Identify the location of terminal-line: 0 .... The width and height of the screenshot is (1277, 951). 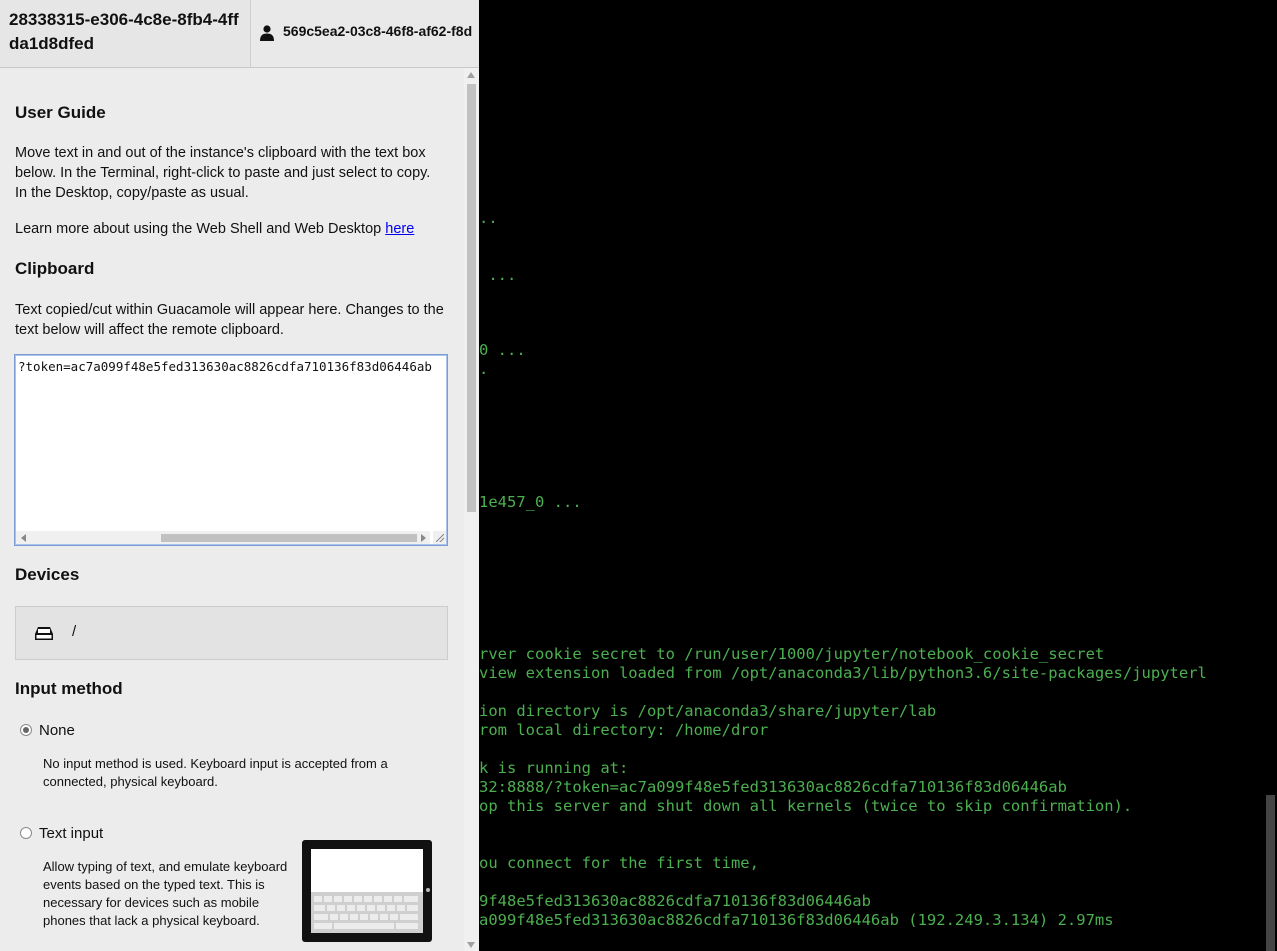
(502, 350).